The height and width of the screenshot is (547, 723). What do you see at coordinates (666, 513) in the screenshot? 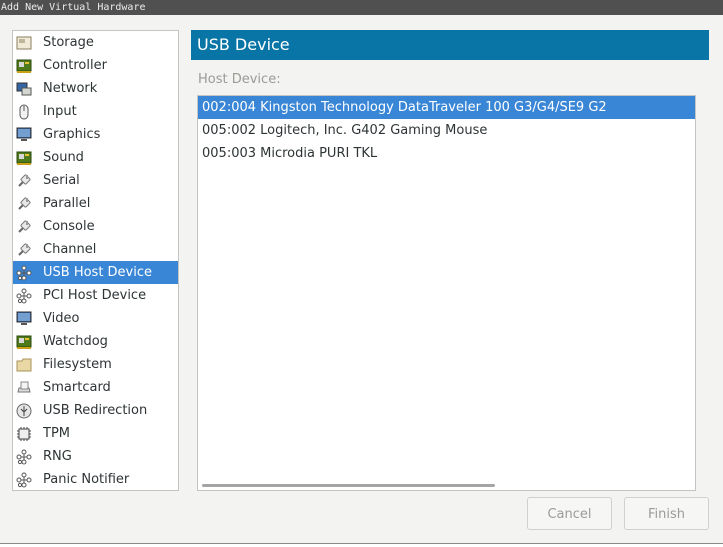
I see `finish-button: Finish` at bounding box center [666, 513].